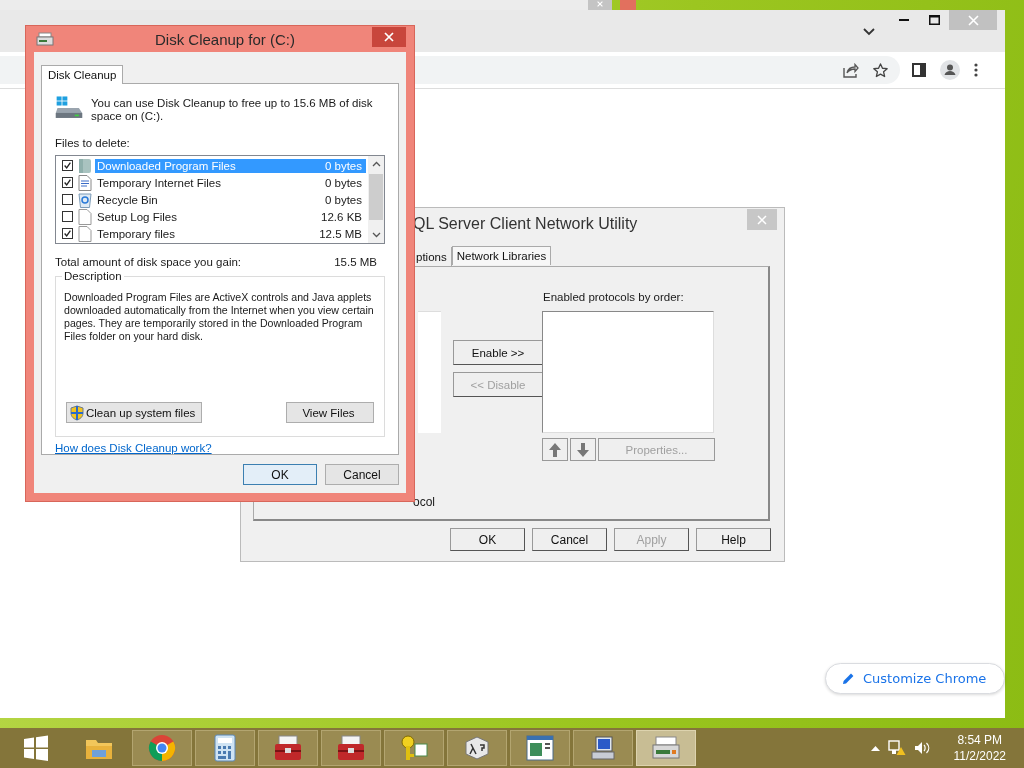 Image resolution: width=1024 pixels, height=768 pixels. I want to click on cube-icon, so click(477, 748).